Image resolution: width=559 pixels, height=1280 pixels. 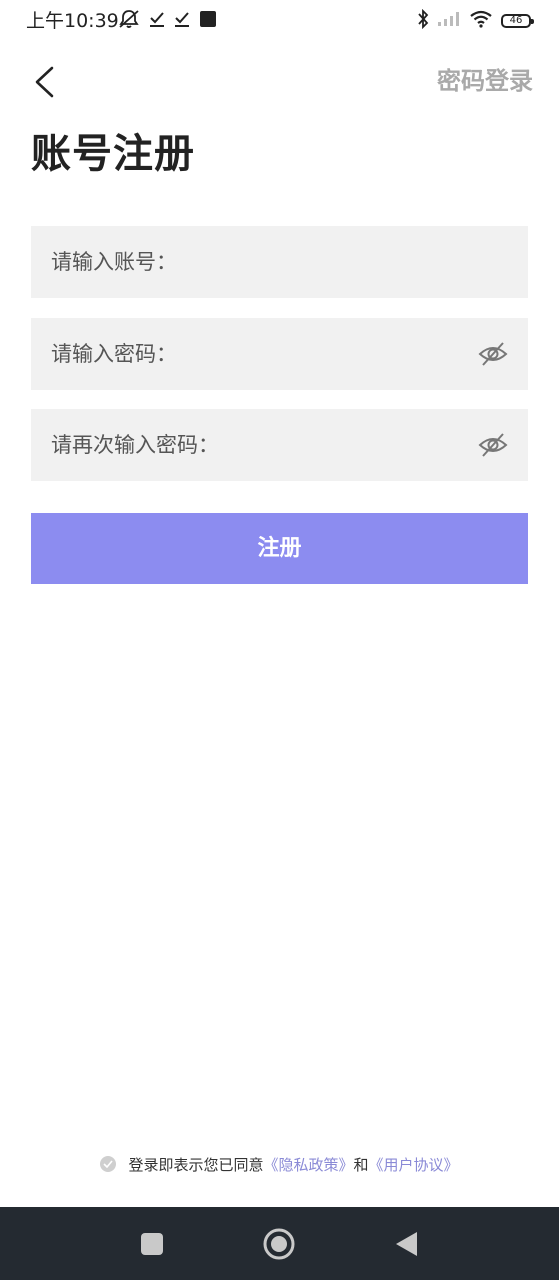 I want to click on back-nav-button, so click(x=406, y=1244).